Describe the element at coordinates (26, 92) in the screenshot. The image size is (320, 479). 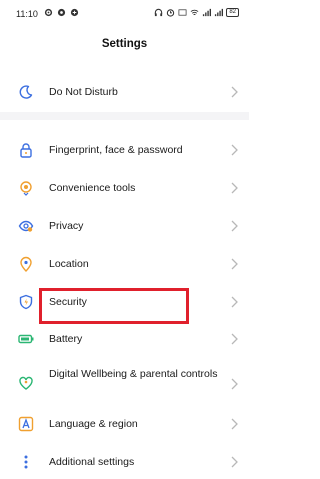
I see `moon-icon` at that location.